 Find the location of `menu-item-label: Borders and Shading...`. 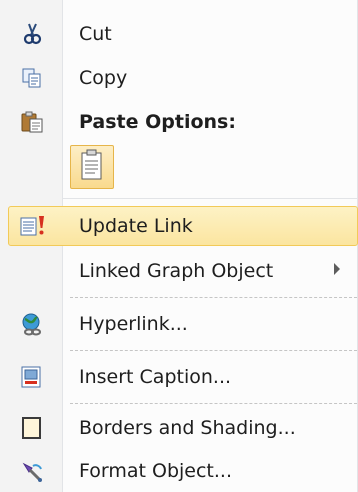

menu-item-label: Borders and Shading... is located at coordinates (187, 428).